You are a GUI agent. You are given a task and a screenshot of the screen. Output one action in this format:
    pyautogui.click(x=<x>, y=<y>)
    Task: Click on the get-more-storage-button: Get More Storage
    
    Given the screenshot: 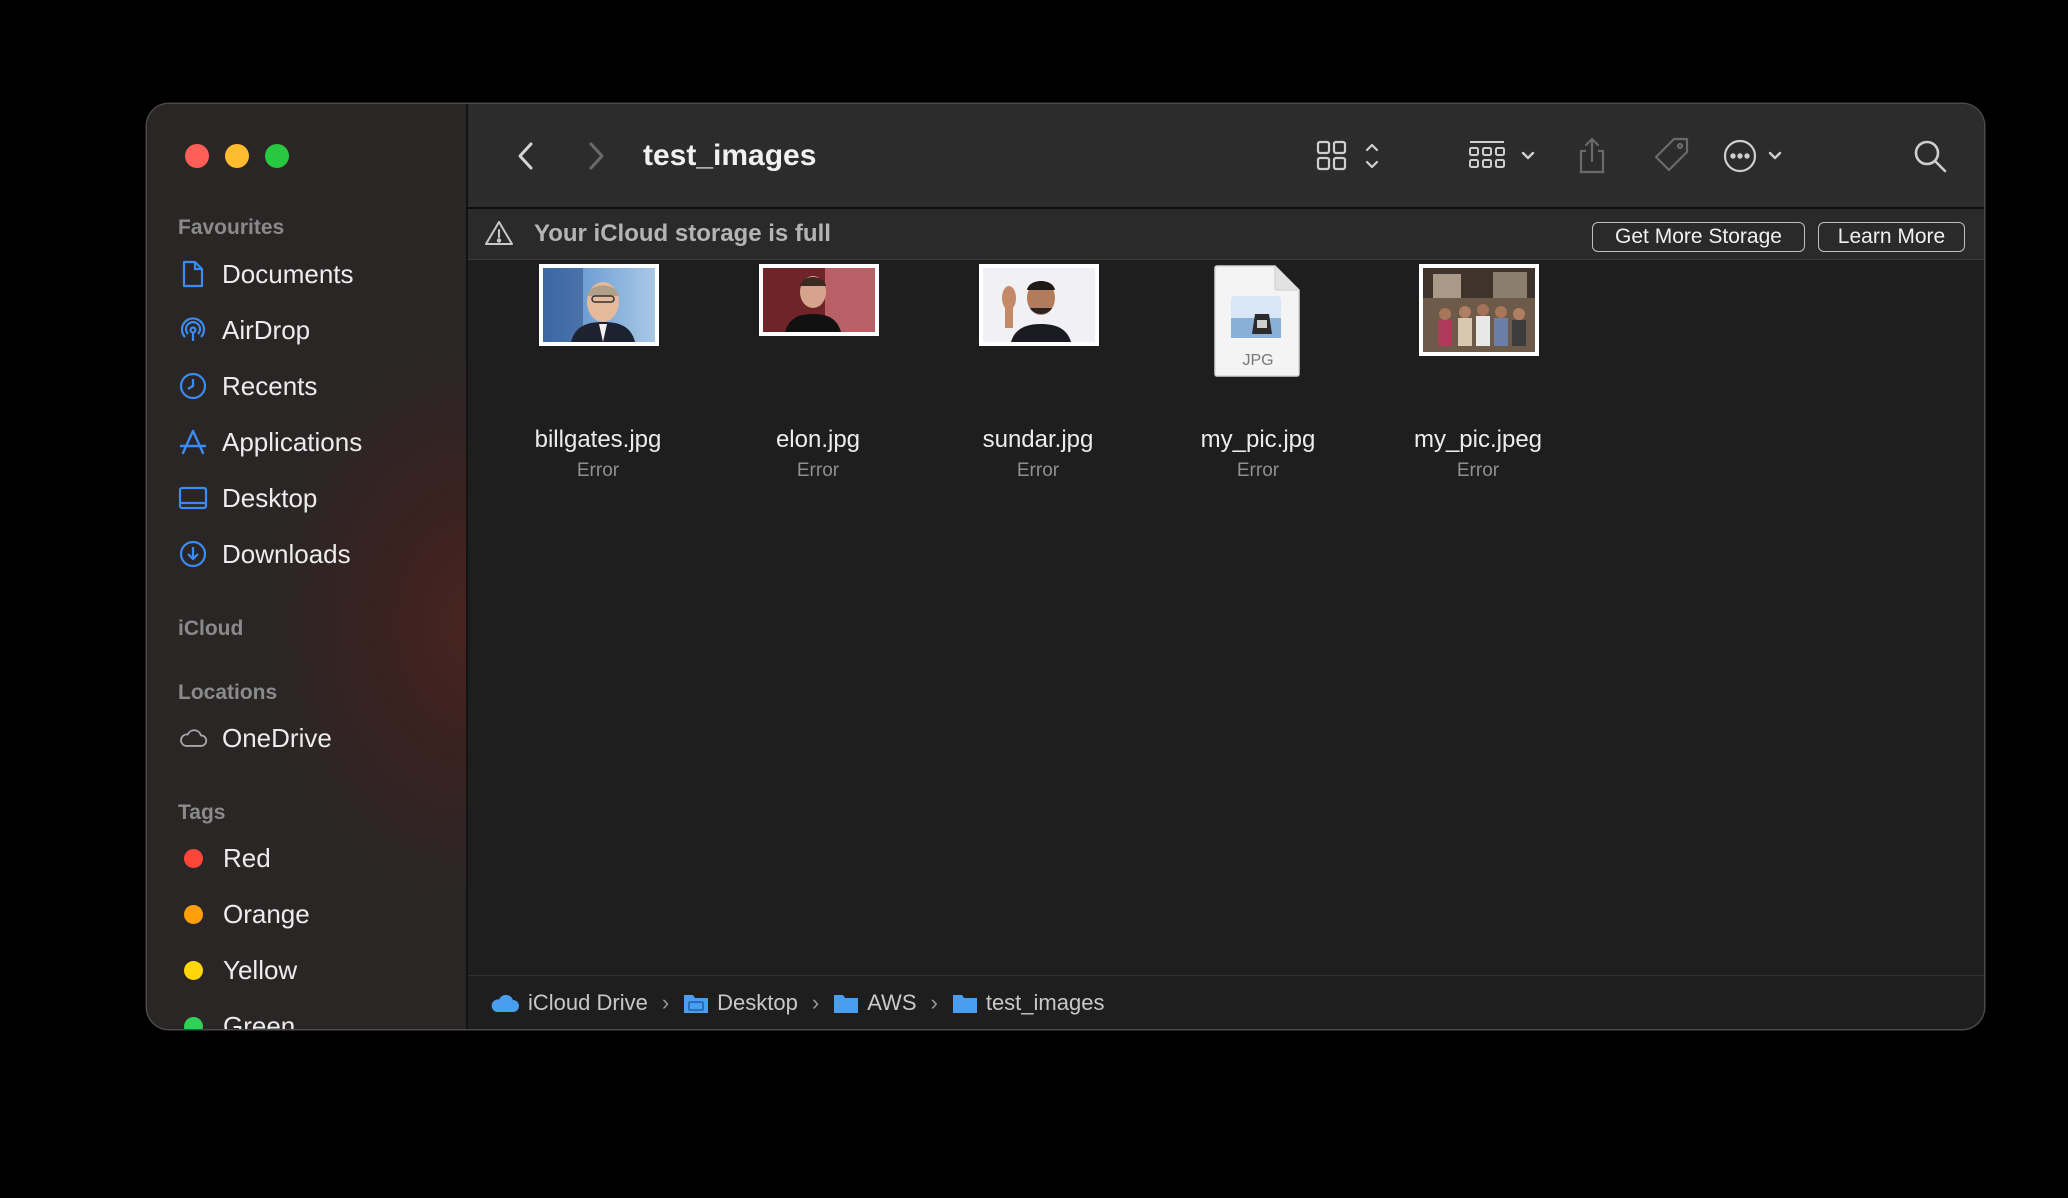 What is the action you would take?
    pyautogui.click(x=1698, y=237)
    